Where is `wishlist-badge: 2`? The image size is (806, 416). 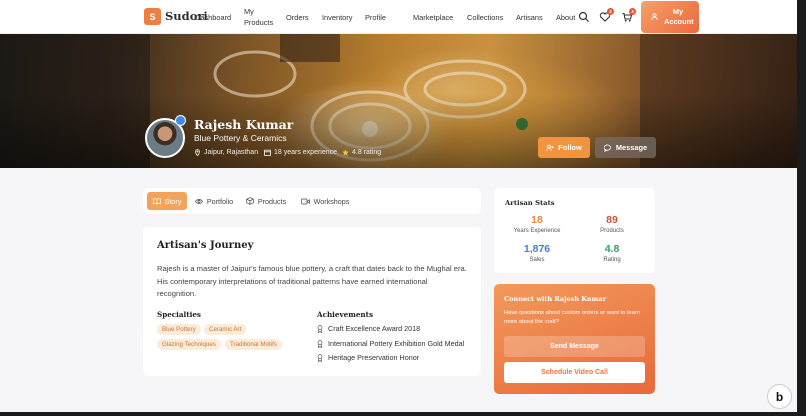
wishlist-badge: 2 is located at coordinates (610, 11).